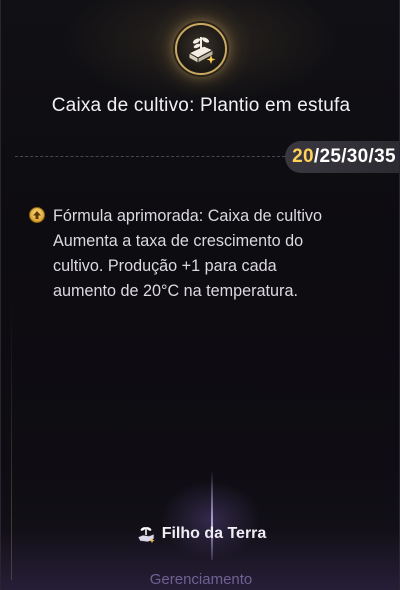  What do you see at coordinates (178, 241) in the screenshot?
I see `description-line-2: Aumenta a taxa de crescimento do` at bounding box center [178, 241].